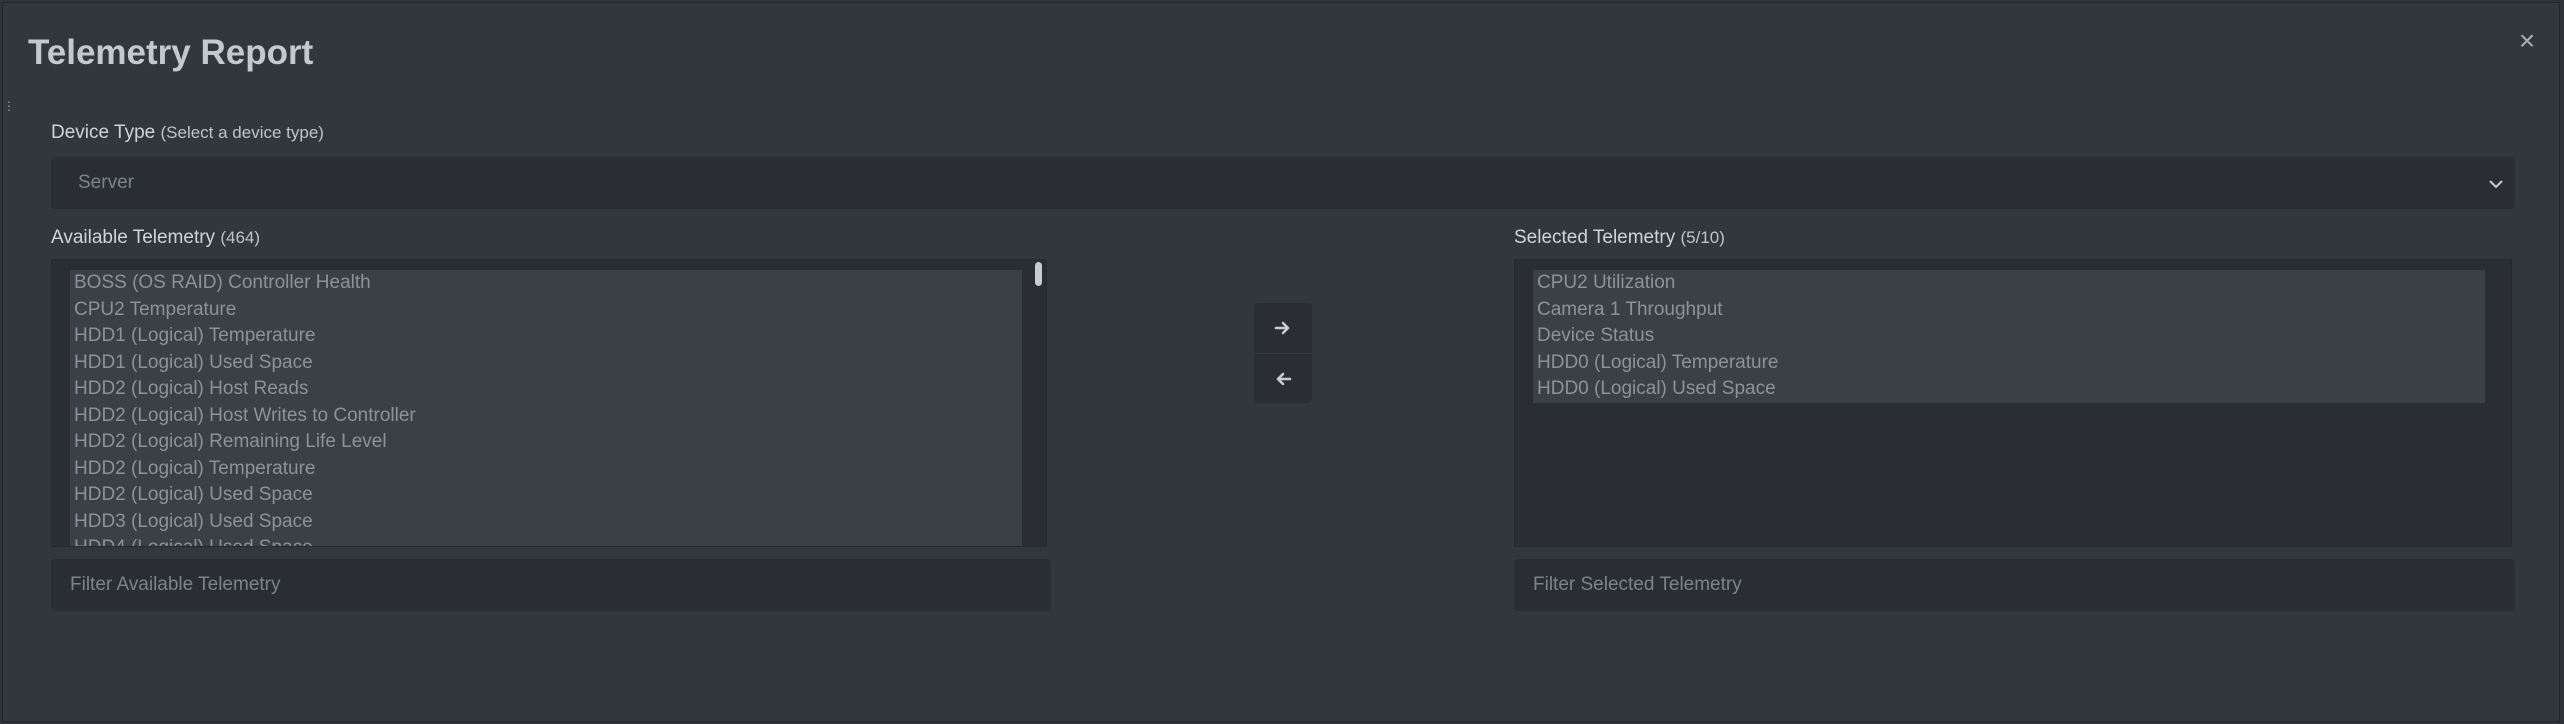 The image size is (2564, 724). I want to click on arrow-left-icon, so click(1284, 379).